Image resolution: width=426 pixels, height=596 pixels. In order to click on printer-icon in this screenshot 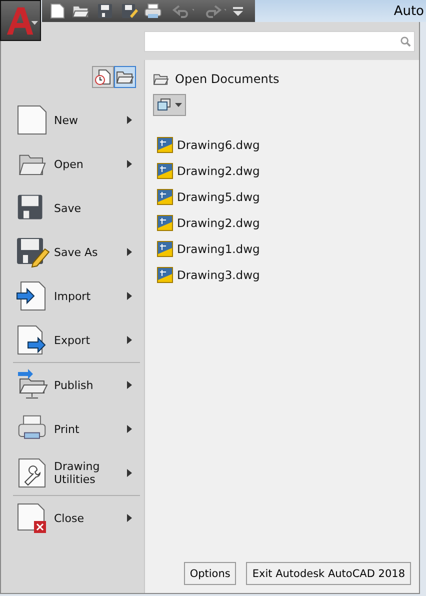, I will do `click(153, 11)`.